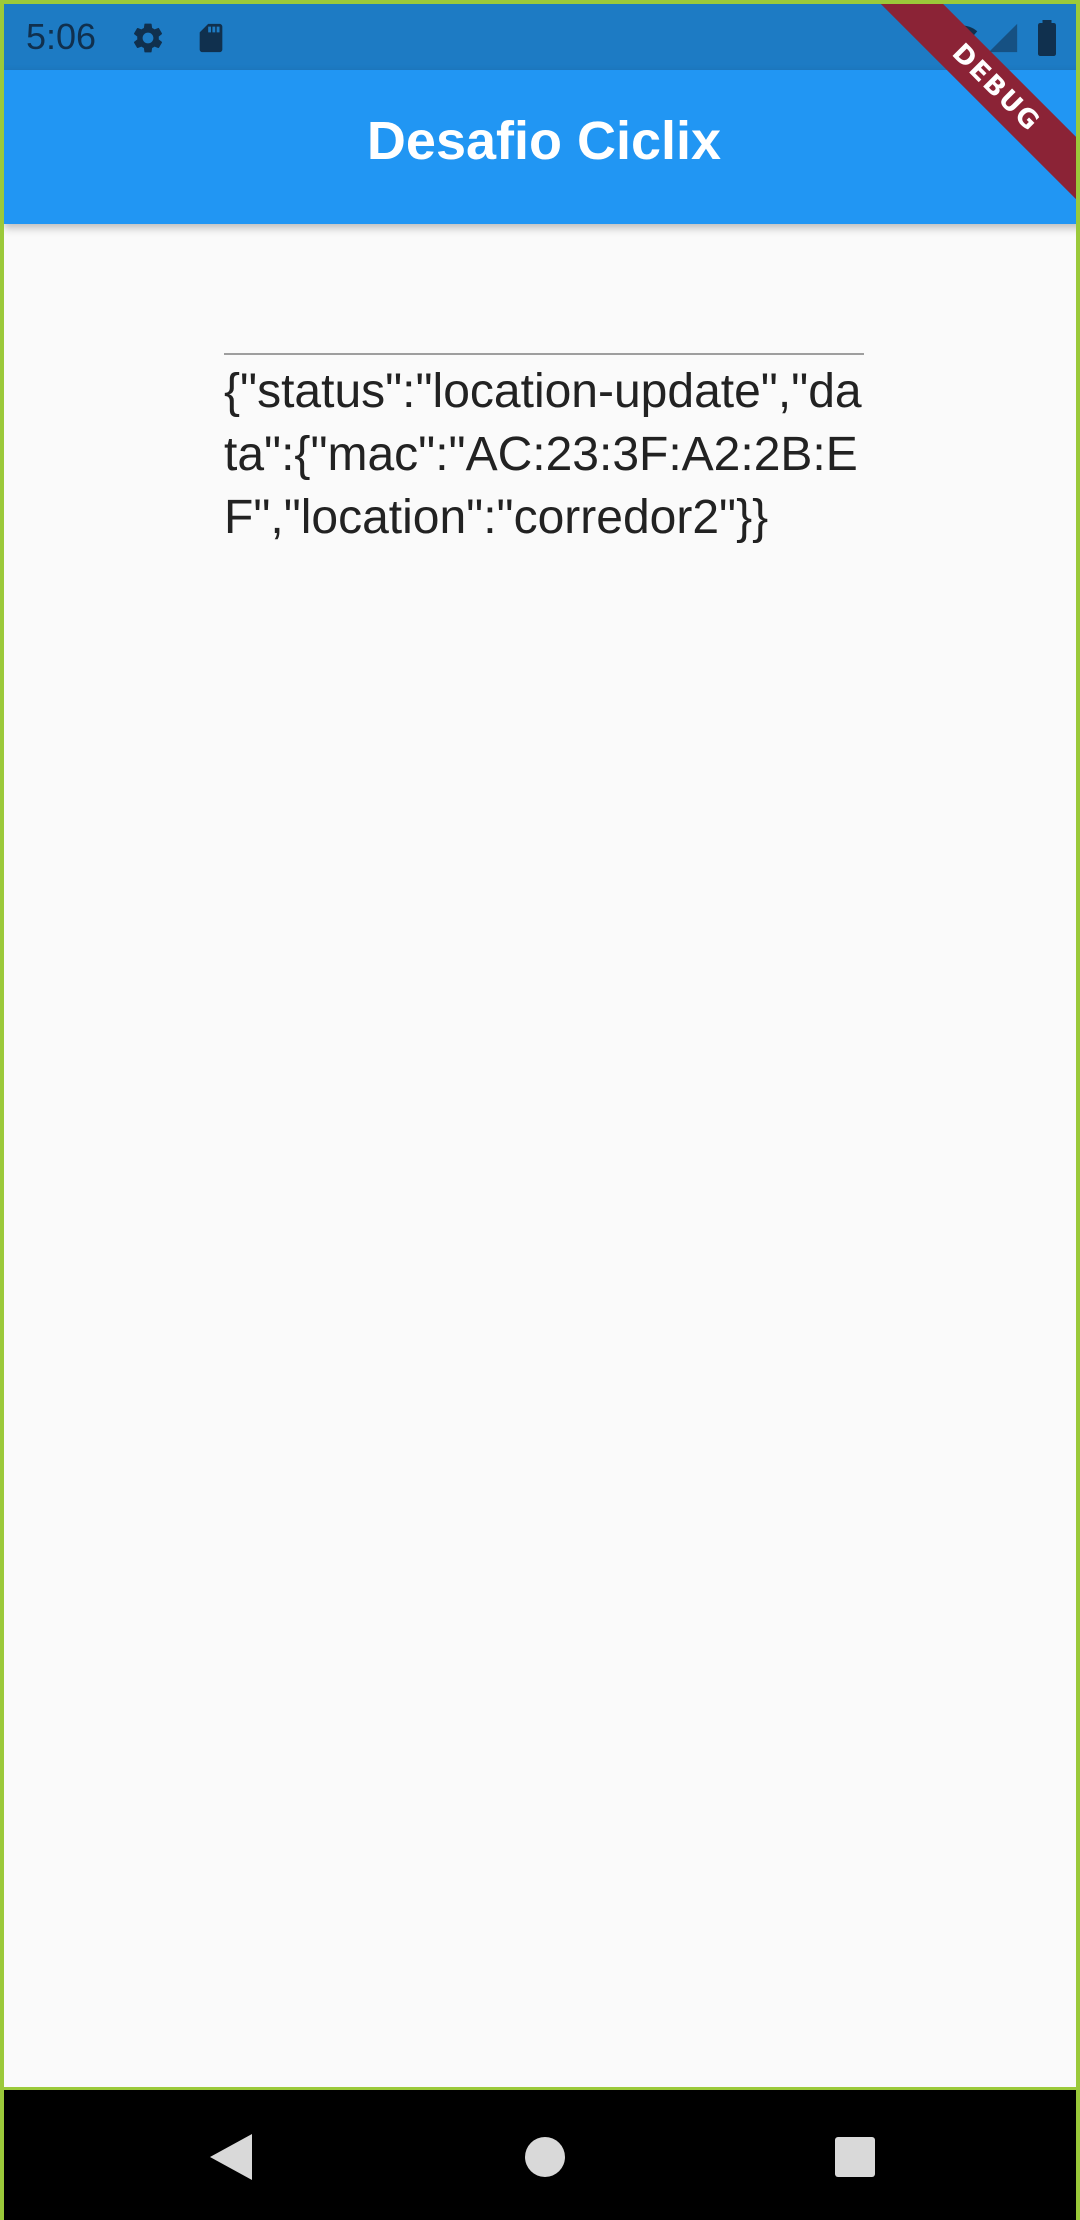 The image size is (1080, 2220). I want to click on app-bar: Desafio Ciclix, so click(540, 147).